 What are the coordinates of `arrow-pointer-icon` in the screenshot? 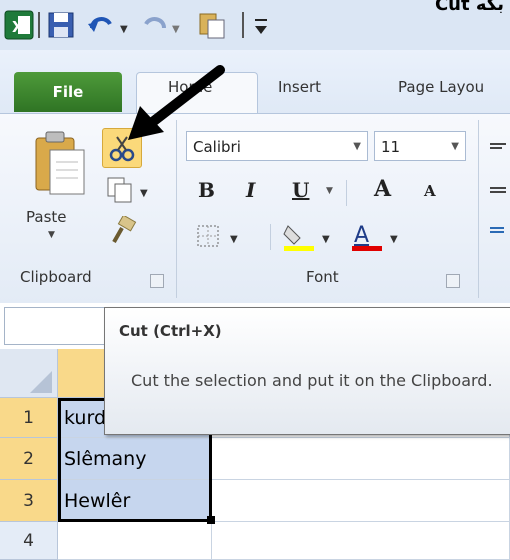 It's located at (176, 102).